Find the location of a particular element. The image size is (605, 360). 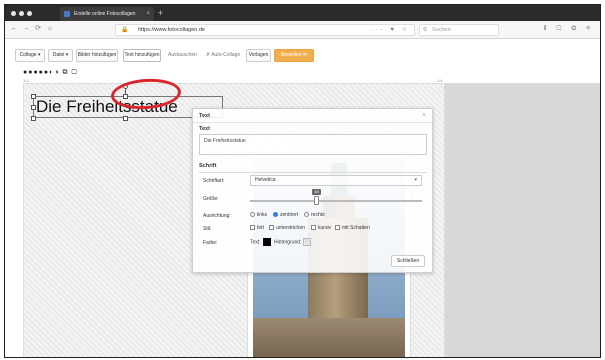

templates-button: Vorlagen is located at coordinates (258, 55).